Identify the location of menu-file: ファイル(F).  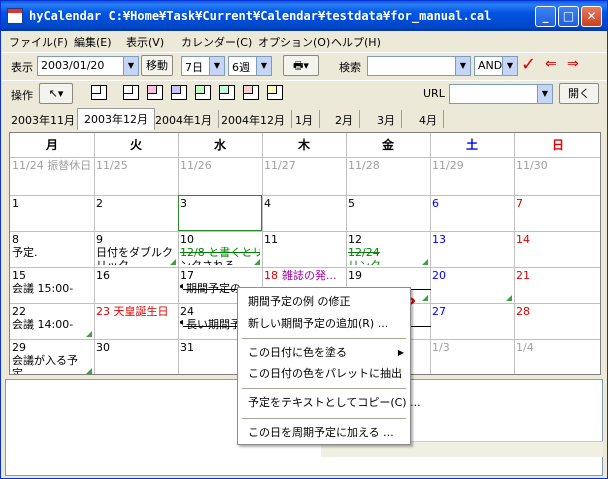
(38, 42).